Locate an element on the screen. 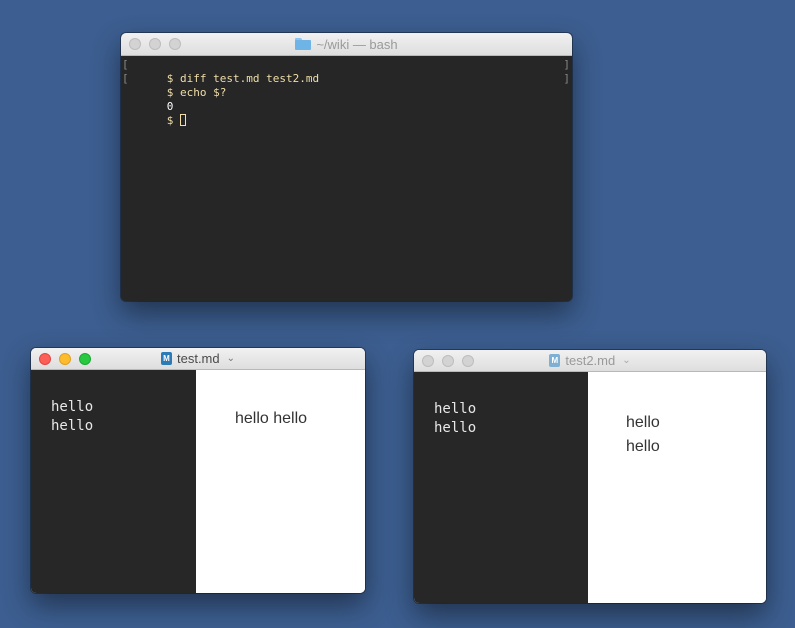 The image size is (795, 628). terminal-title: ~/wiki — bash is located at coordinates (346, 44).